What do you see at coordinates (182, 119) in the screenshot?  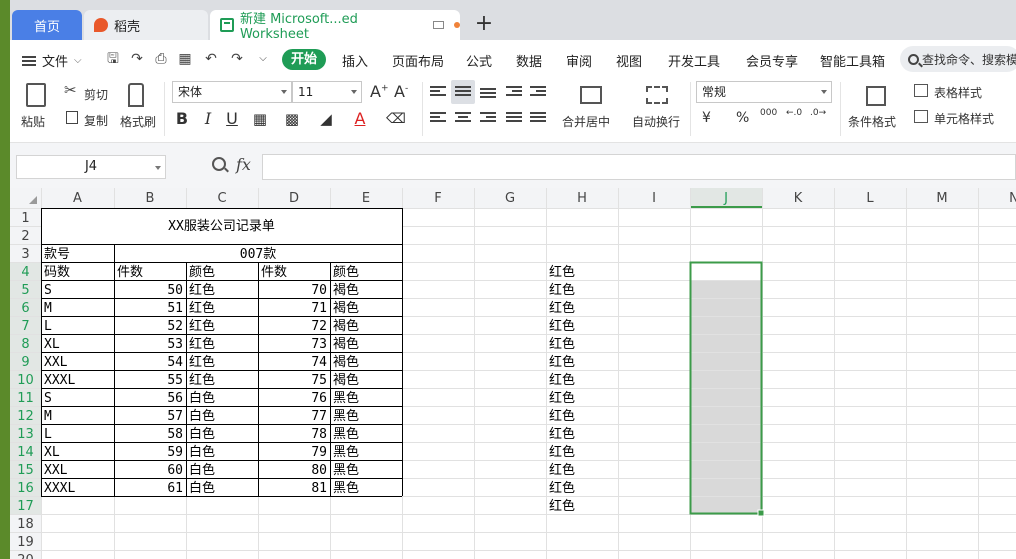 I see `bold-button: B` at bounding box center [182, 119].